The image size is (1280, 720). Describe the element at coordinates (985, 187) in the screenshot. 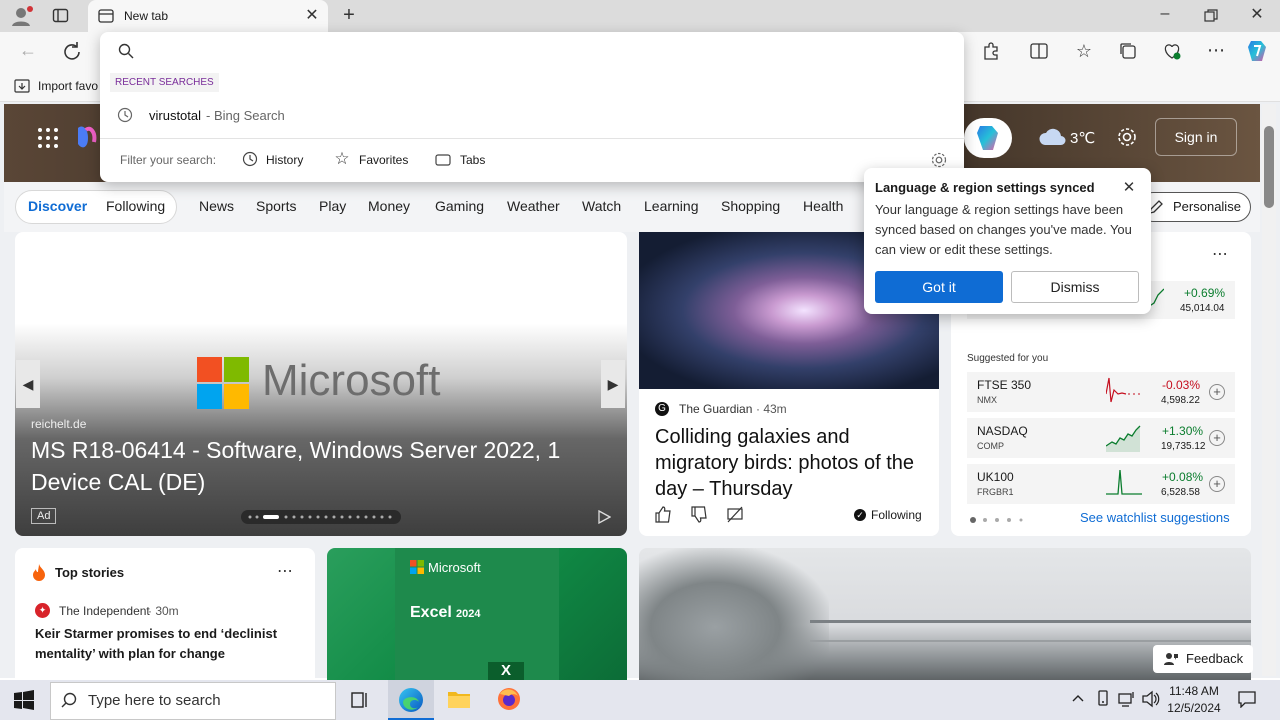

I see `toast-title: Language & region settings synced` at that location.